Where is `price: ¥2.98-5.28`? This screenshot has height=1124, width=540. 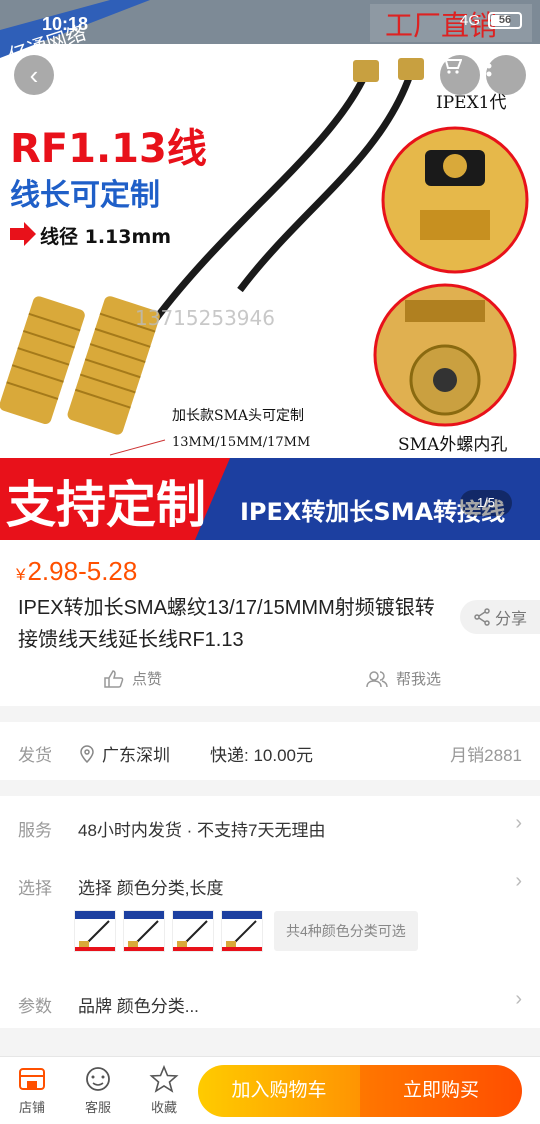
price: ¥2.98-5.28 is located at coordinates (76, 571).